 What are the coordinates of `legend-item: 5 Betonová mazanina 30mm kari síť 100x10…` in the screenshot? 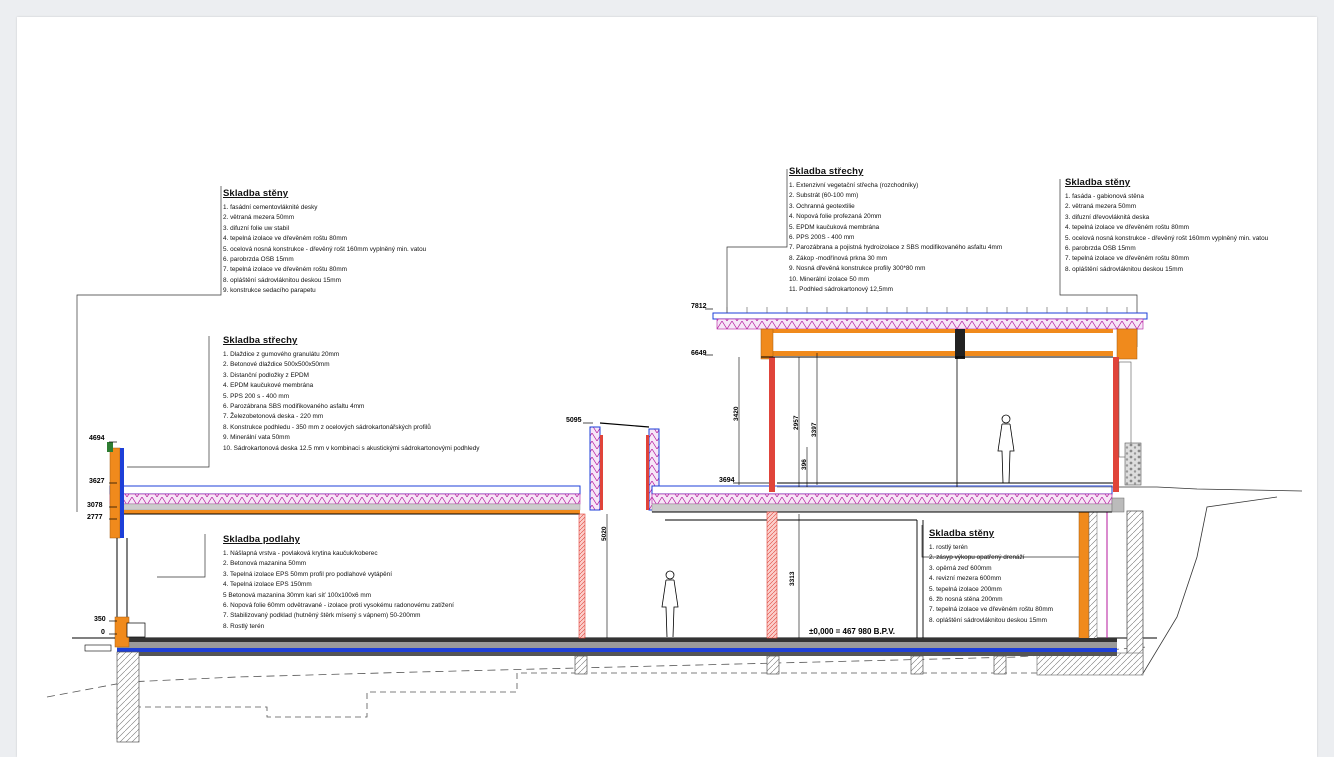 It's located at (297, 595).